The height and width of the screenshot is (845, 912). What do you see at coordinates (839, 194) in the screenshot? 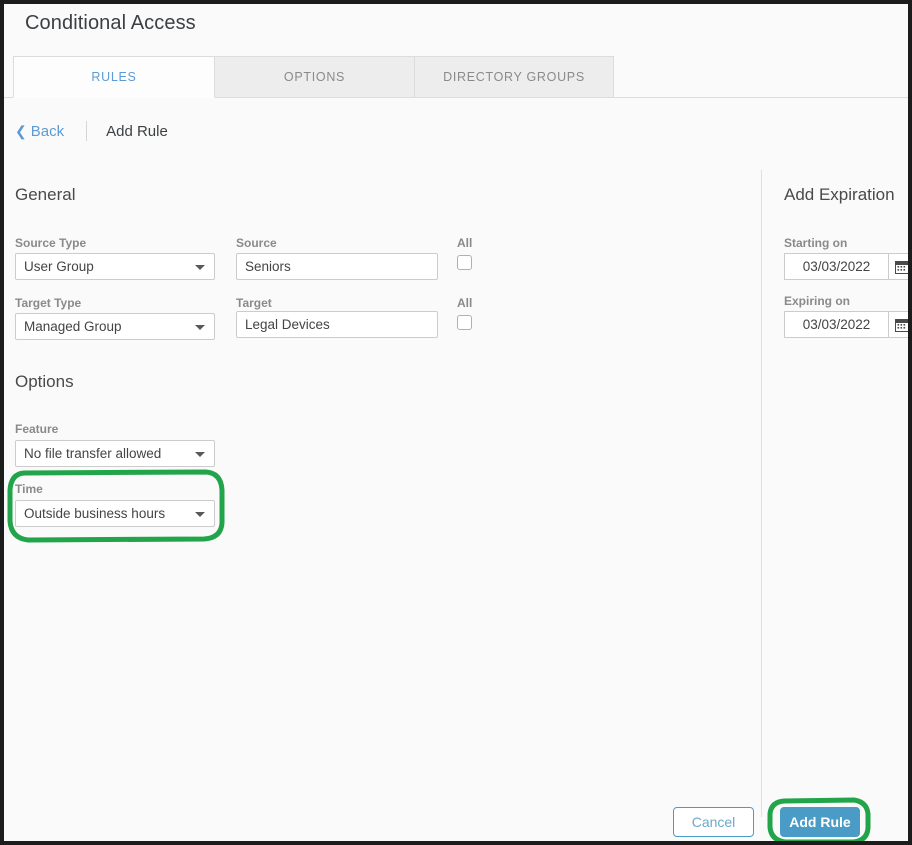
I see `expiration-section-heading: Add Expiration` at bounding box center [839, 194].